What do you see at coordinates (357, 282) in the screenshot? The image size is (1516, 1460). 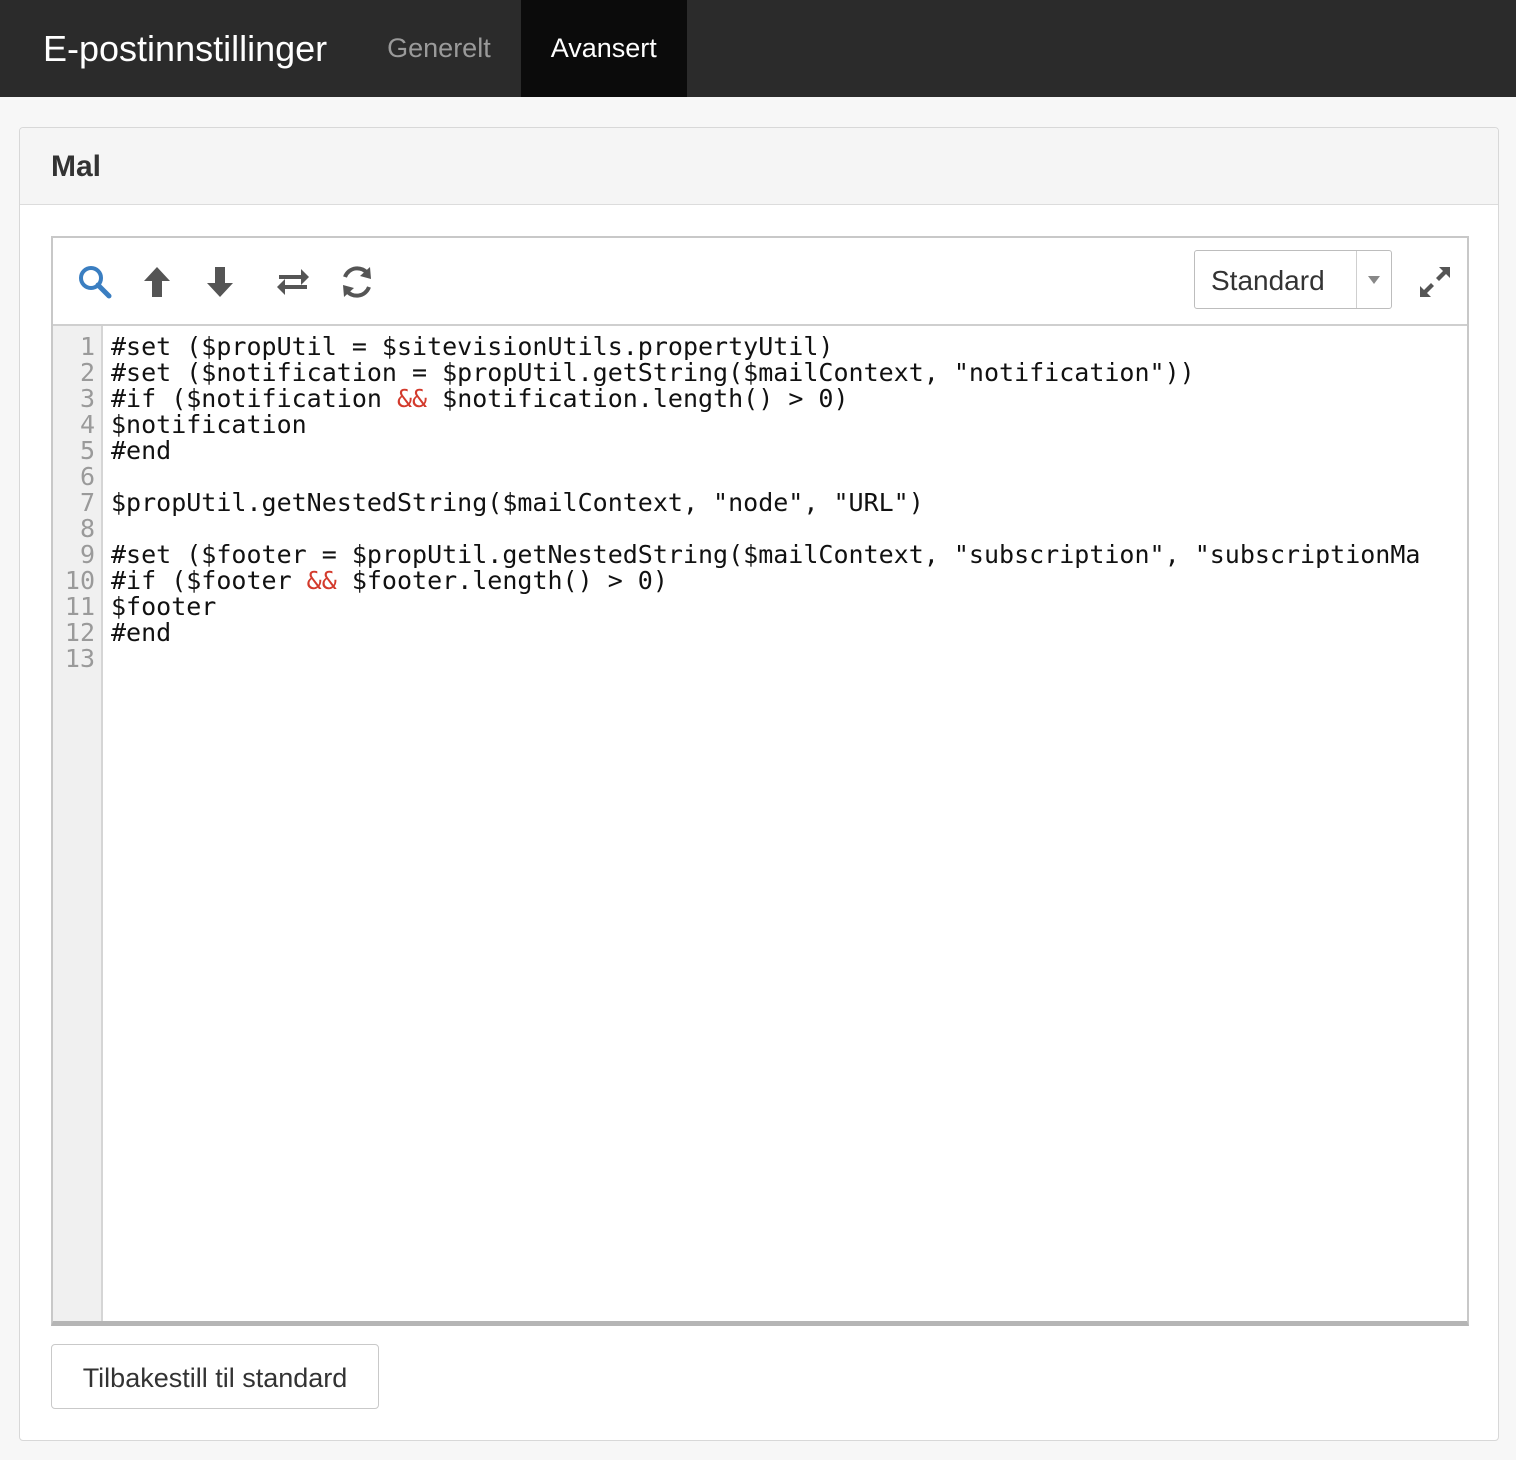 I see `refresh-icon` at bounding box center [357, 282].